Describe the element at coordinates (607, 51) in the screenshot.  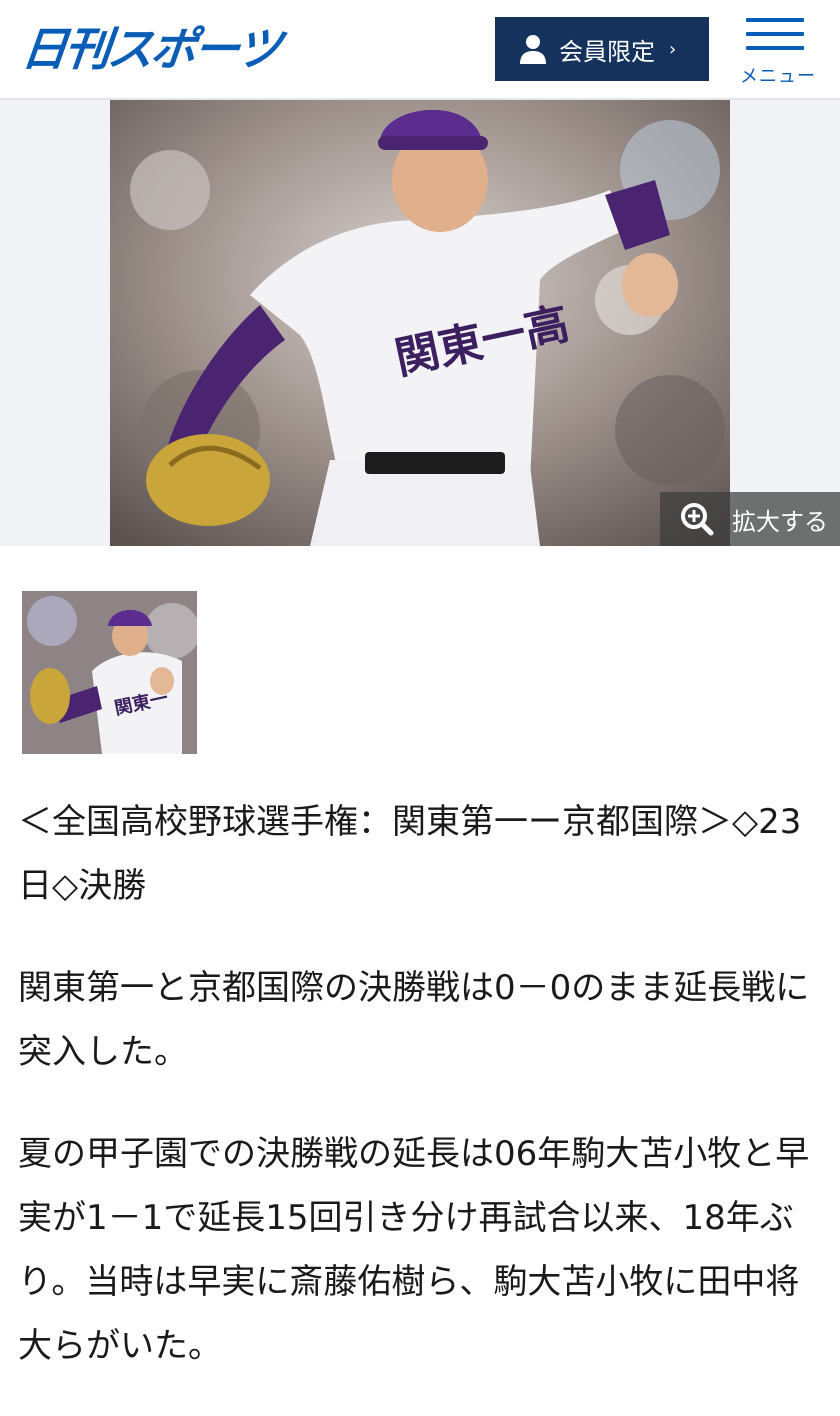
I see `member-button-label: 会員限定` at that location.